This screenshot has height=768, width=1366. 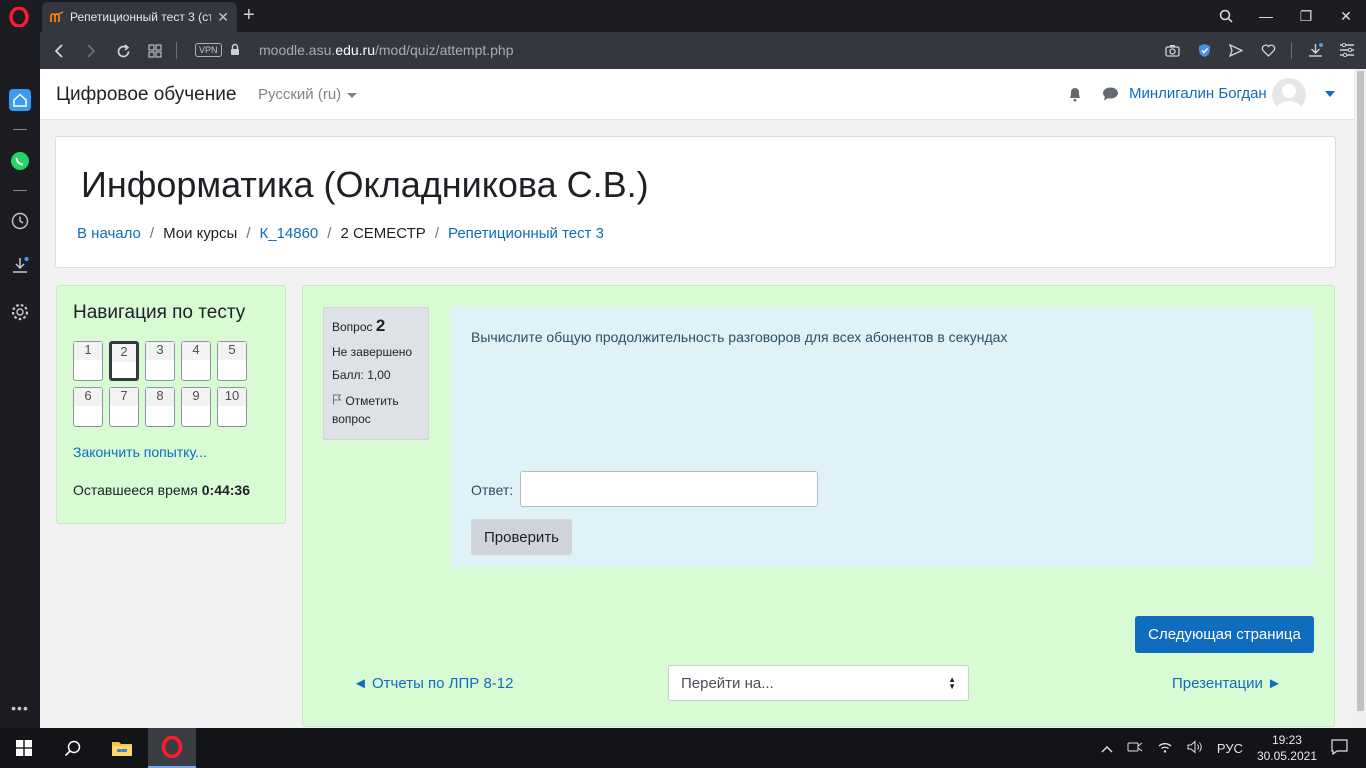 I want to click on new-tab-button: +, so click(x=249, y=15).